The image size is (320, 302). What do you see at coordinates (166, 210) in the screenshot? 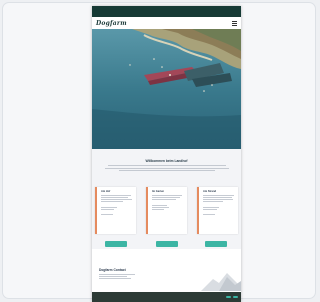
I see `room-card: Im Garten` at bounding box center [166, 210].